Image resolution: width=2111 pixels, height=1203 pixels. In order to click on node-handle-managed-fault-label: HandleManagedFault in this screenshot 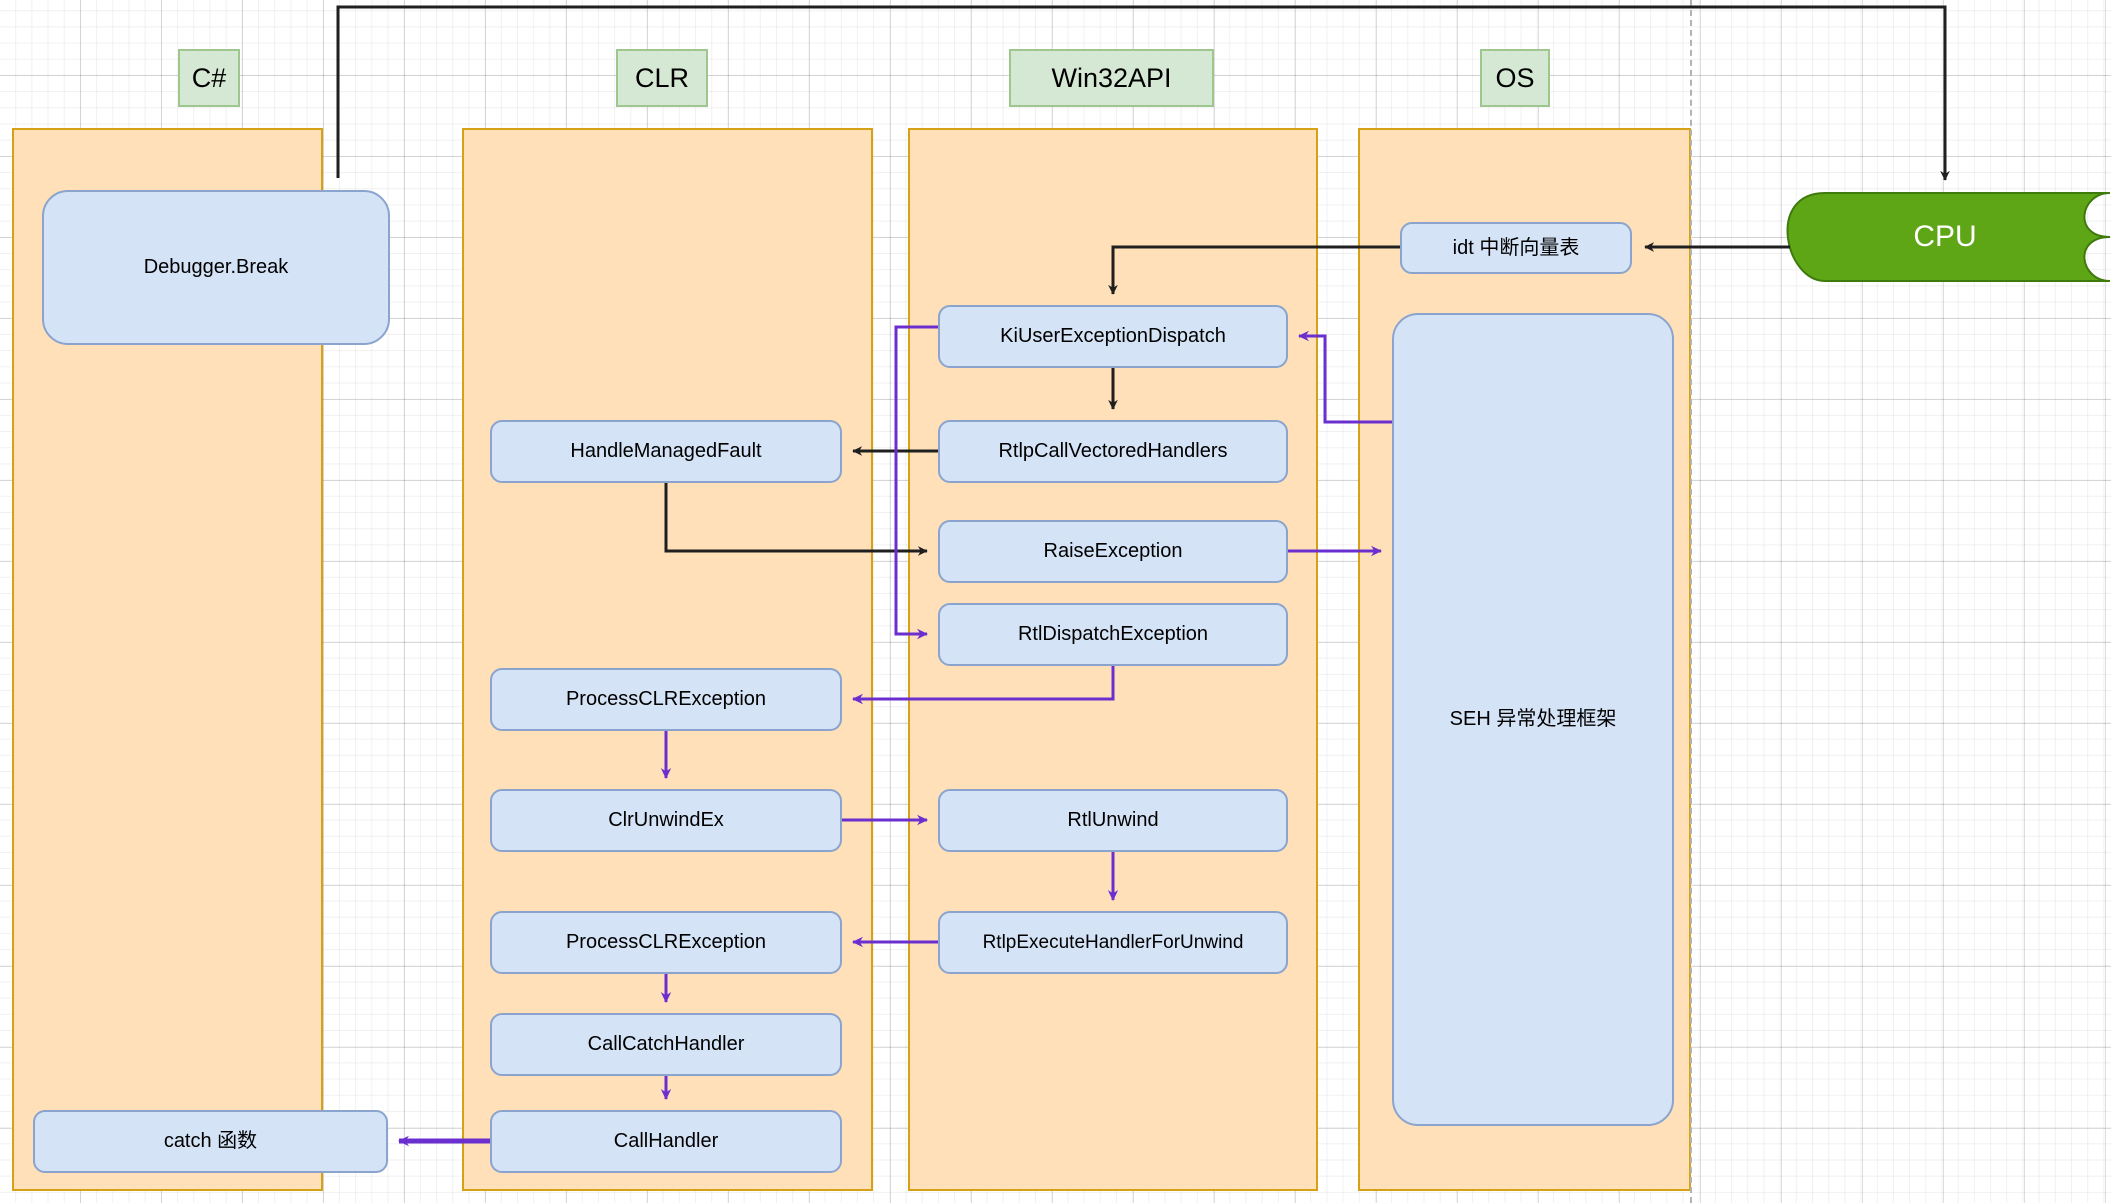, I will do `click(666, 451)`.